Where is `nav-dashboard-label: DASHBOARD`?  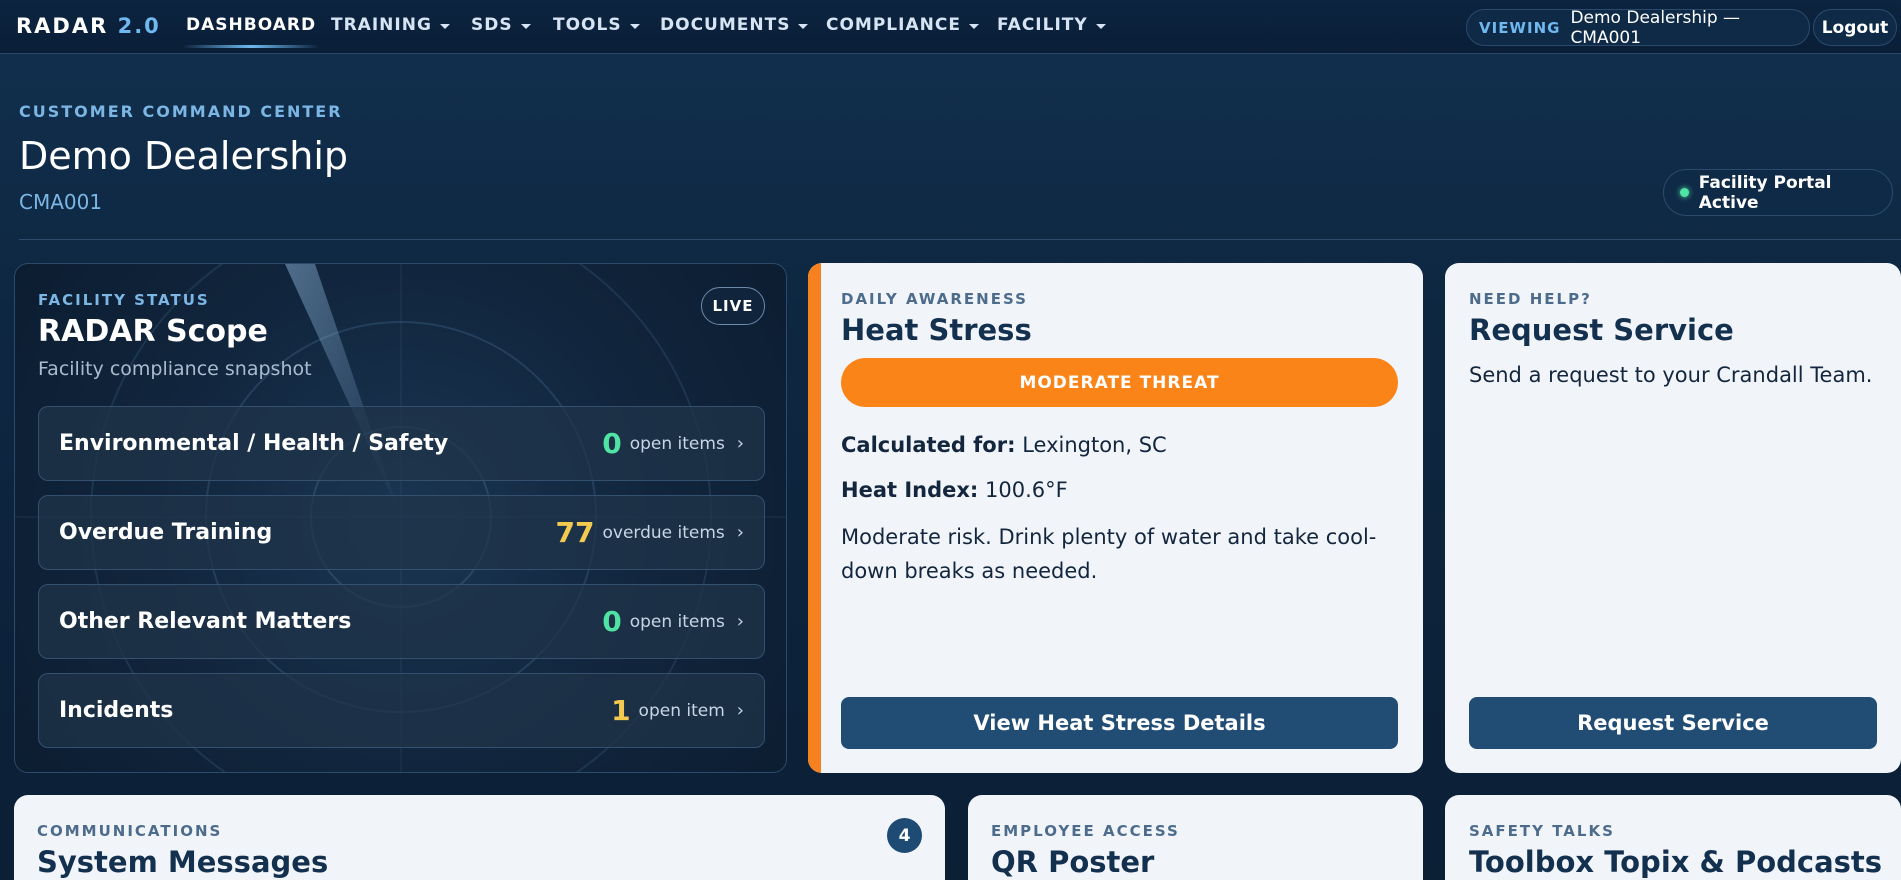
nav-dashboard-label: DASHBOARD is located at coordinates (251, 25).